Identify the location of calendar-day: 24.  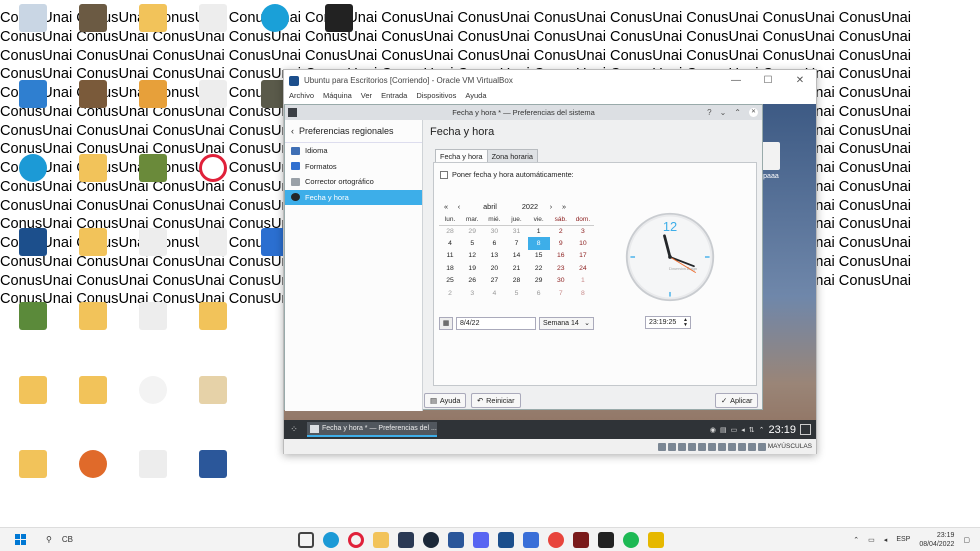
(583, 268).